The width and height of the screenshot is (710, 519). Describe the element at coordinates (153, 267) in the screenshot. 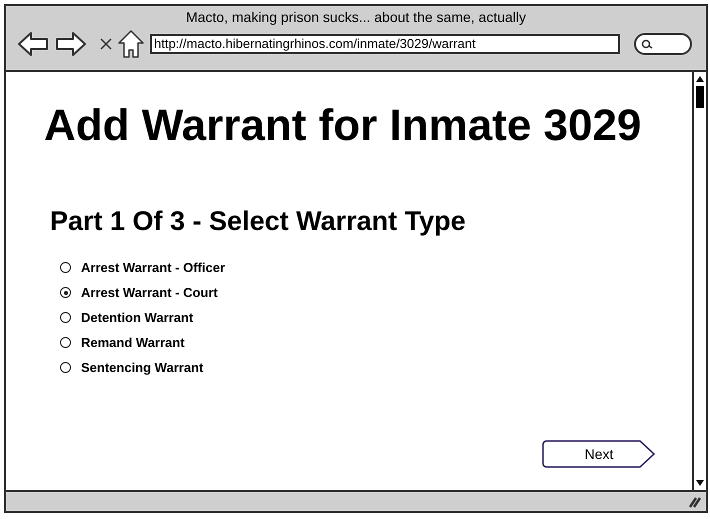

I see `radio-label: Arrest Warrant - Officer` at that location.